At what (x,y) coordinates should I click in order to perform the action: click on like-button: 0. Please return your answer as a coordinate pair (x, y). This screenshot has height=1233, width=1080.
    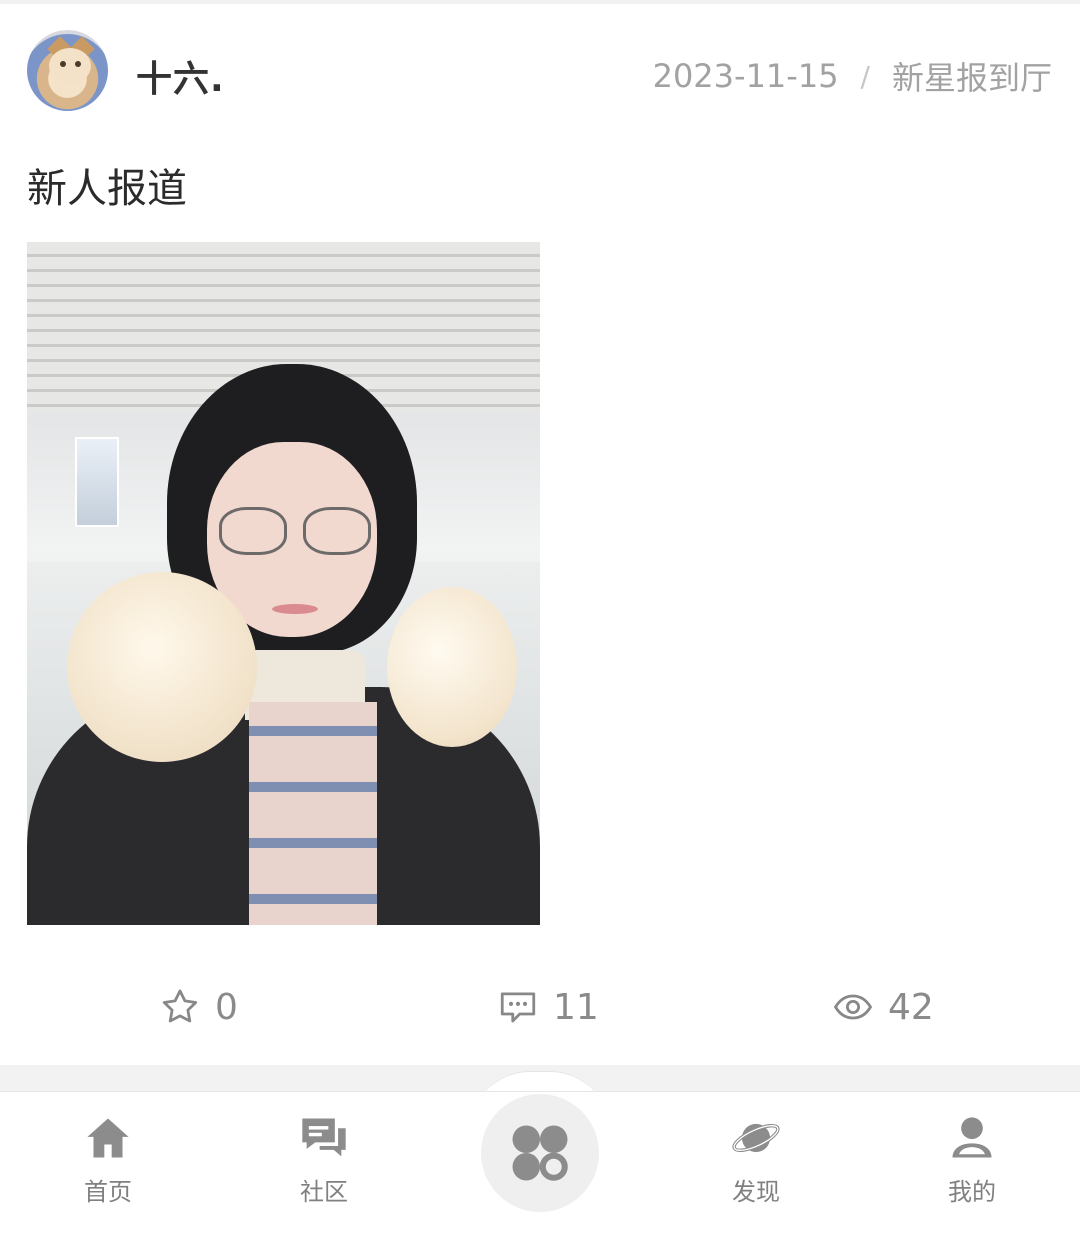
    Looking at the image, I should click on (198, 1007).